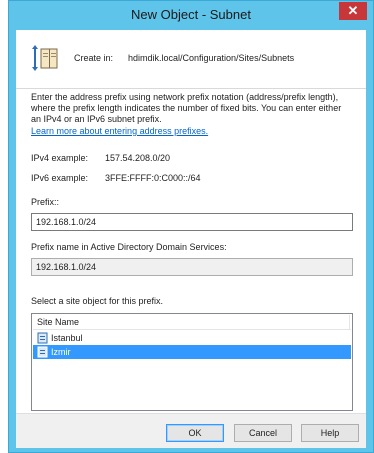  What do you see at coordinates (192, 322) in the screenshot?
I see `site-name-column-header: Site Name` at bounding box center [192, 322].